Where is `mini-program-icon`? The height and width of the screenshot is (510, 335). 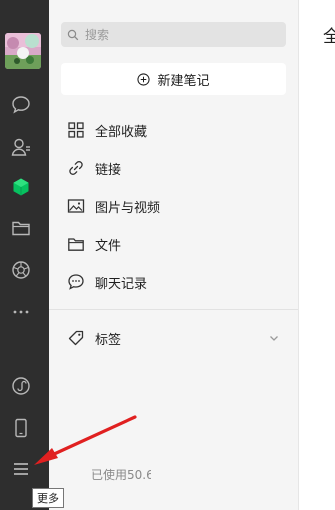 mini-program-icon is located at coordinates (21, 386).